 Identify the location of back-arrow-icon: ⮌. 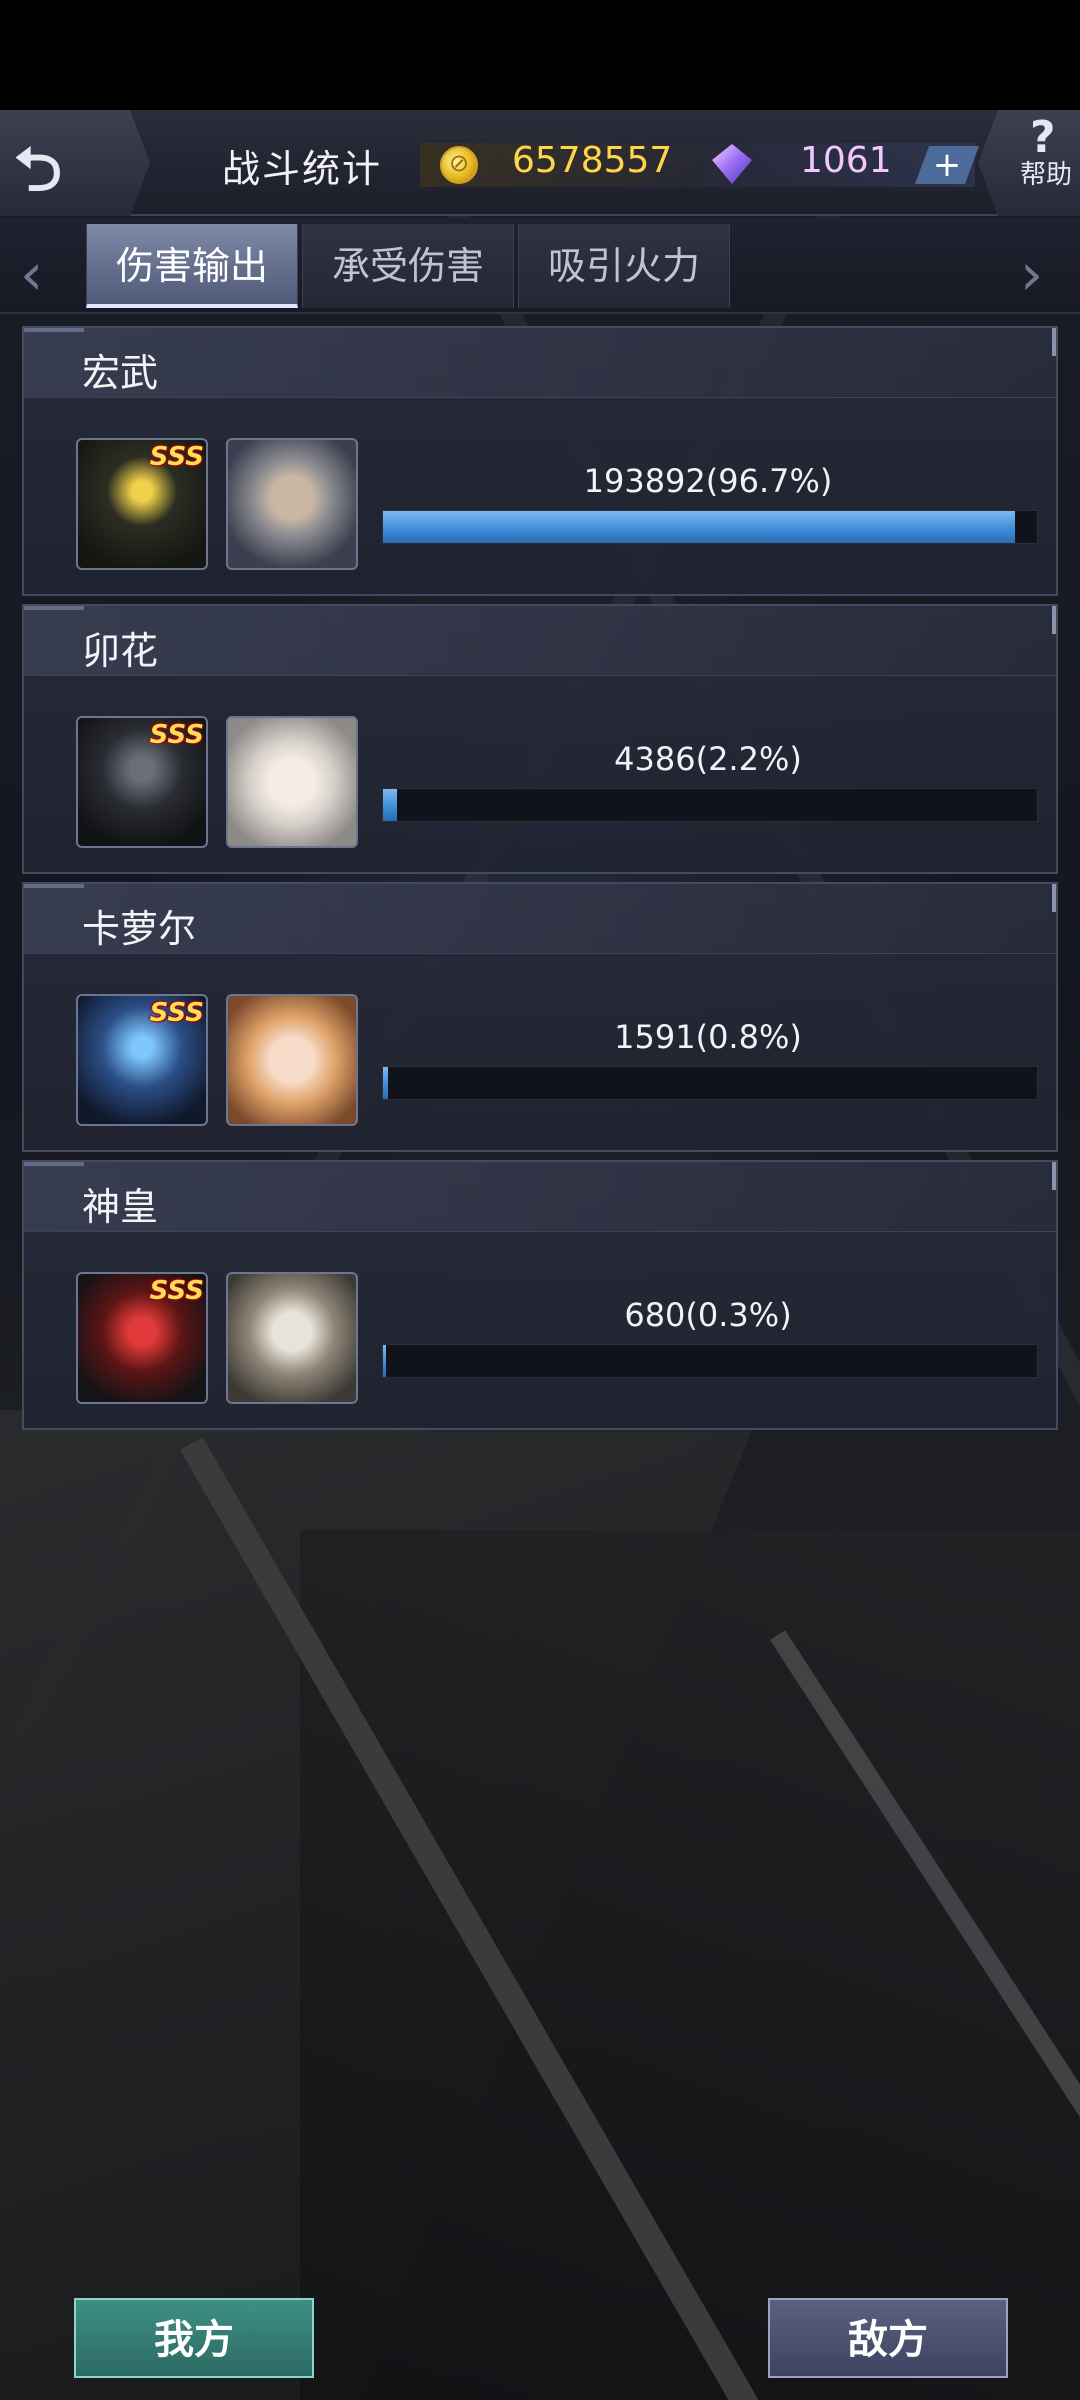
(38, 170).